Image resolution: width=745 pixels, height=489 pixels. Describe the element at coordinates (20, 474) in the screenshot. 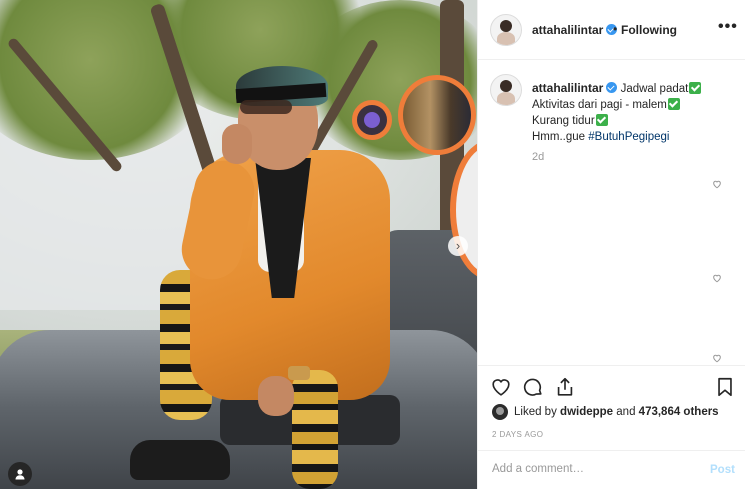

I see `user-tag-icon` at that location.